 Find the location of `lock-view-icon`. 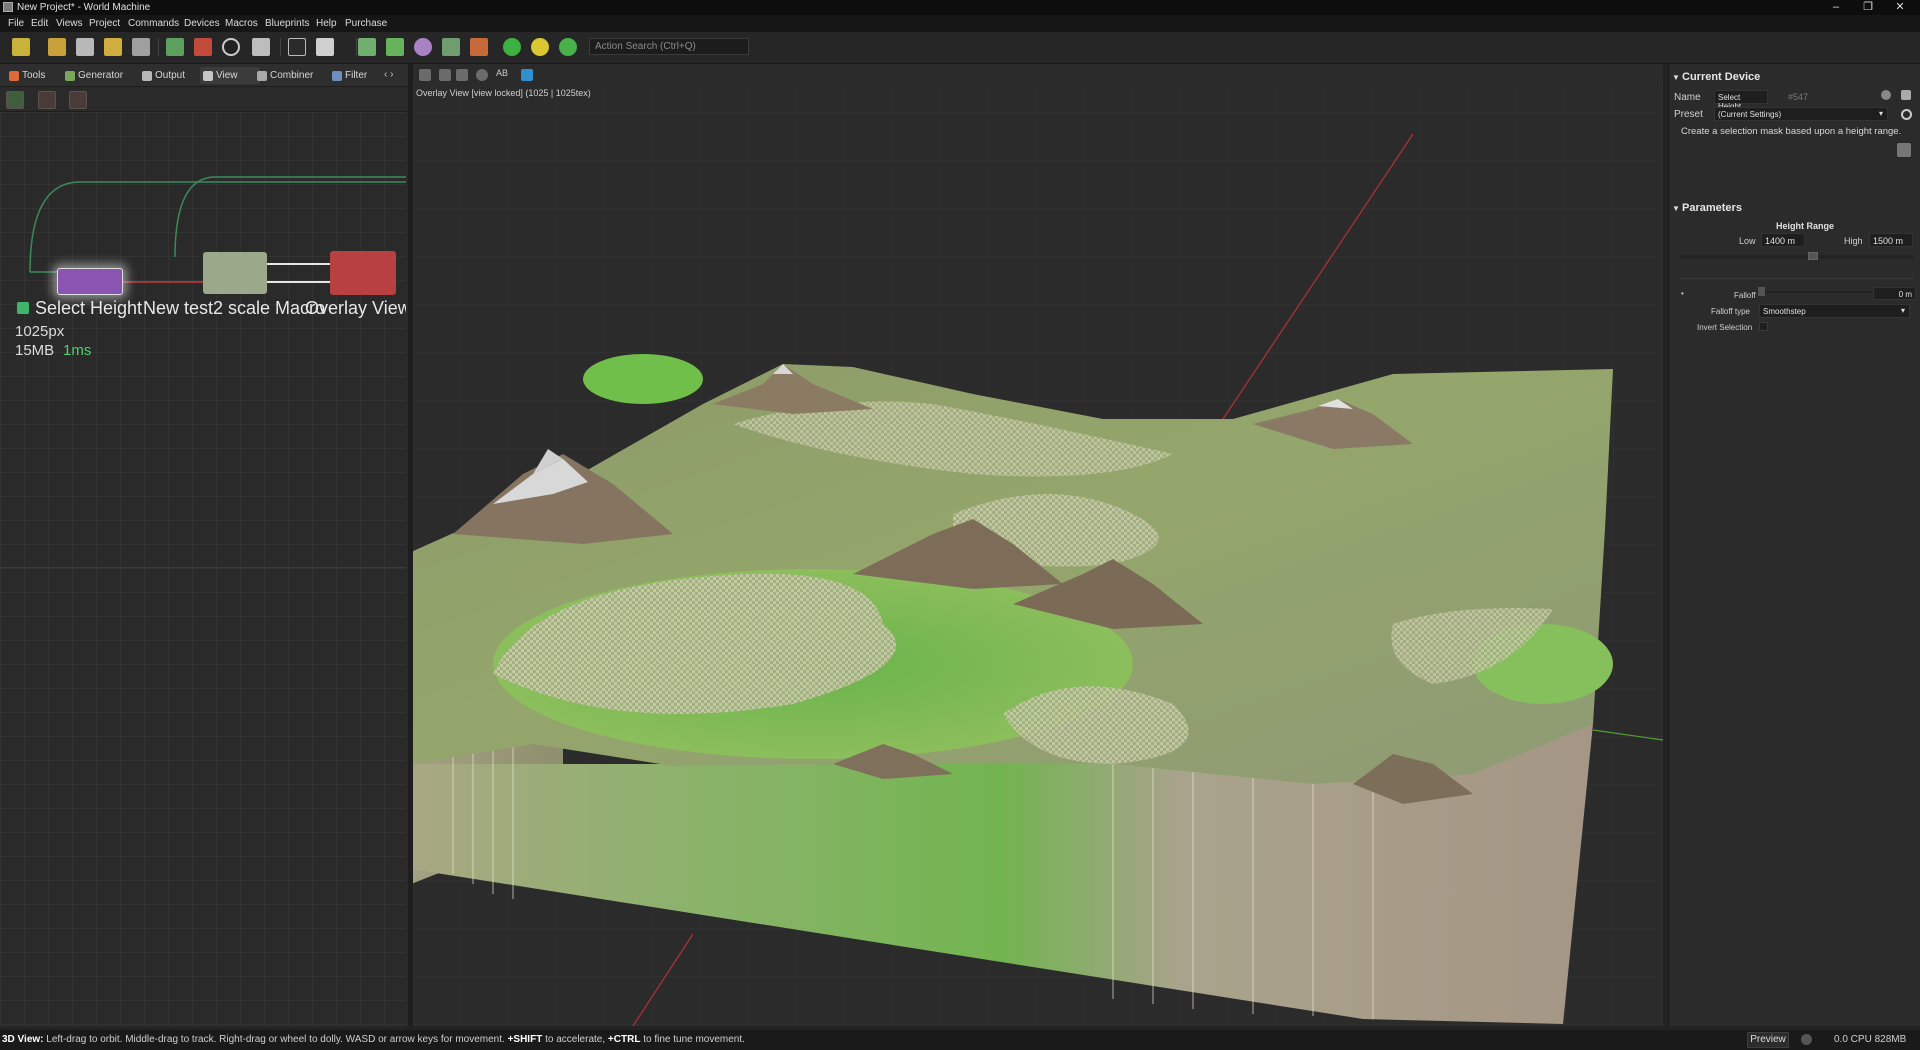

lock-view-icon is located at coordinates (527, 75).